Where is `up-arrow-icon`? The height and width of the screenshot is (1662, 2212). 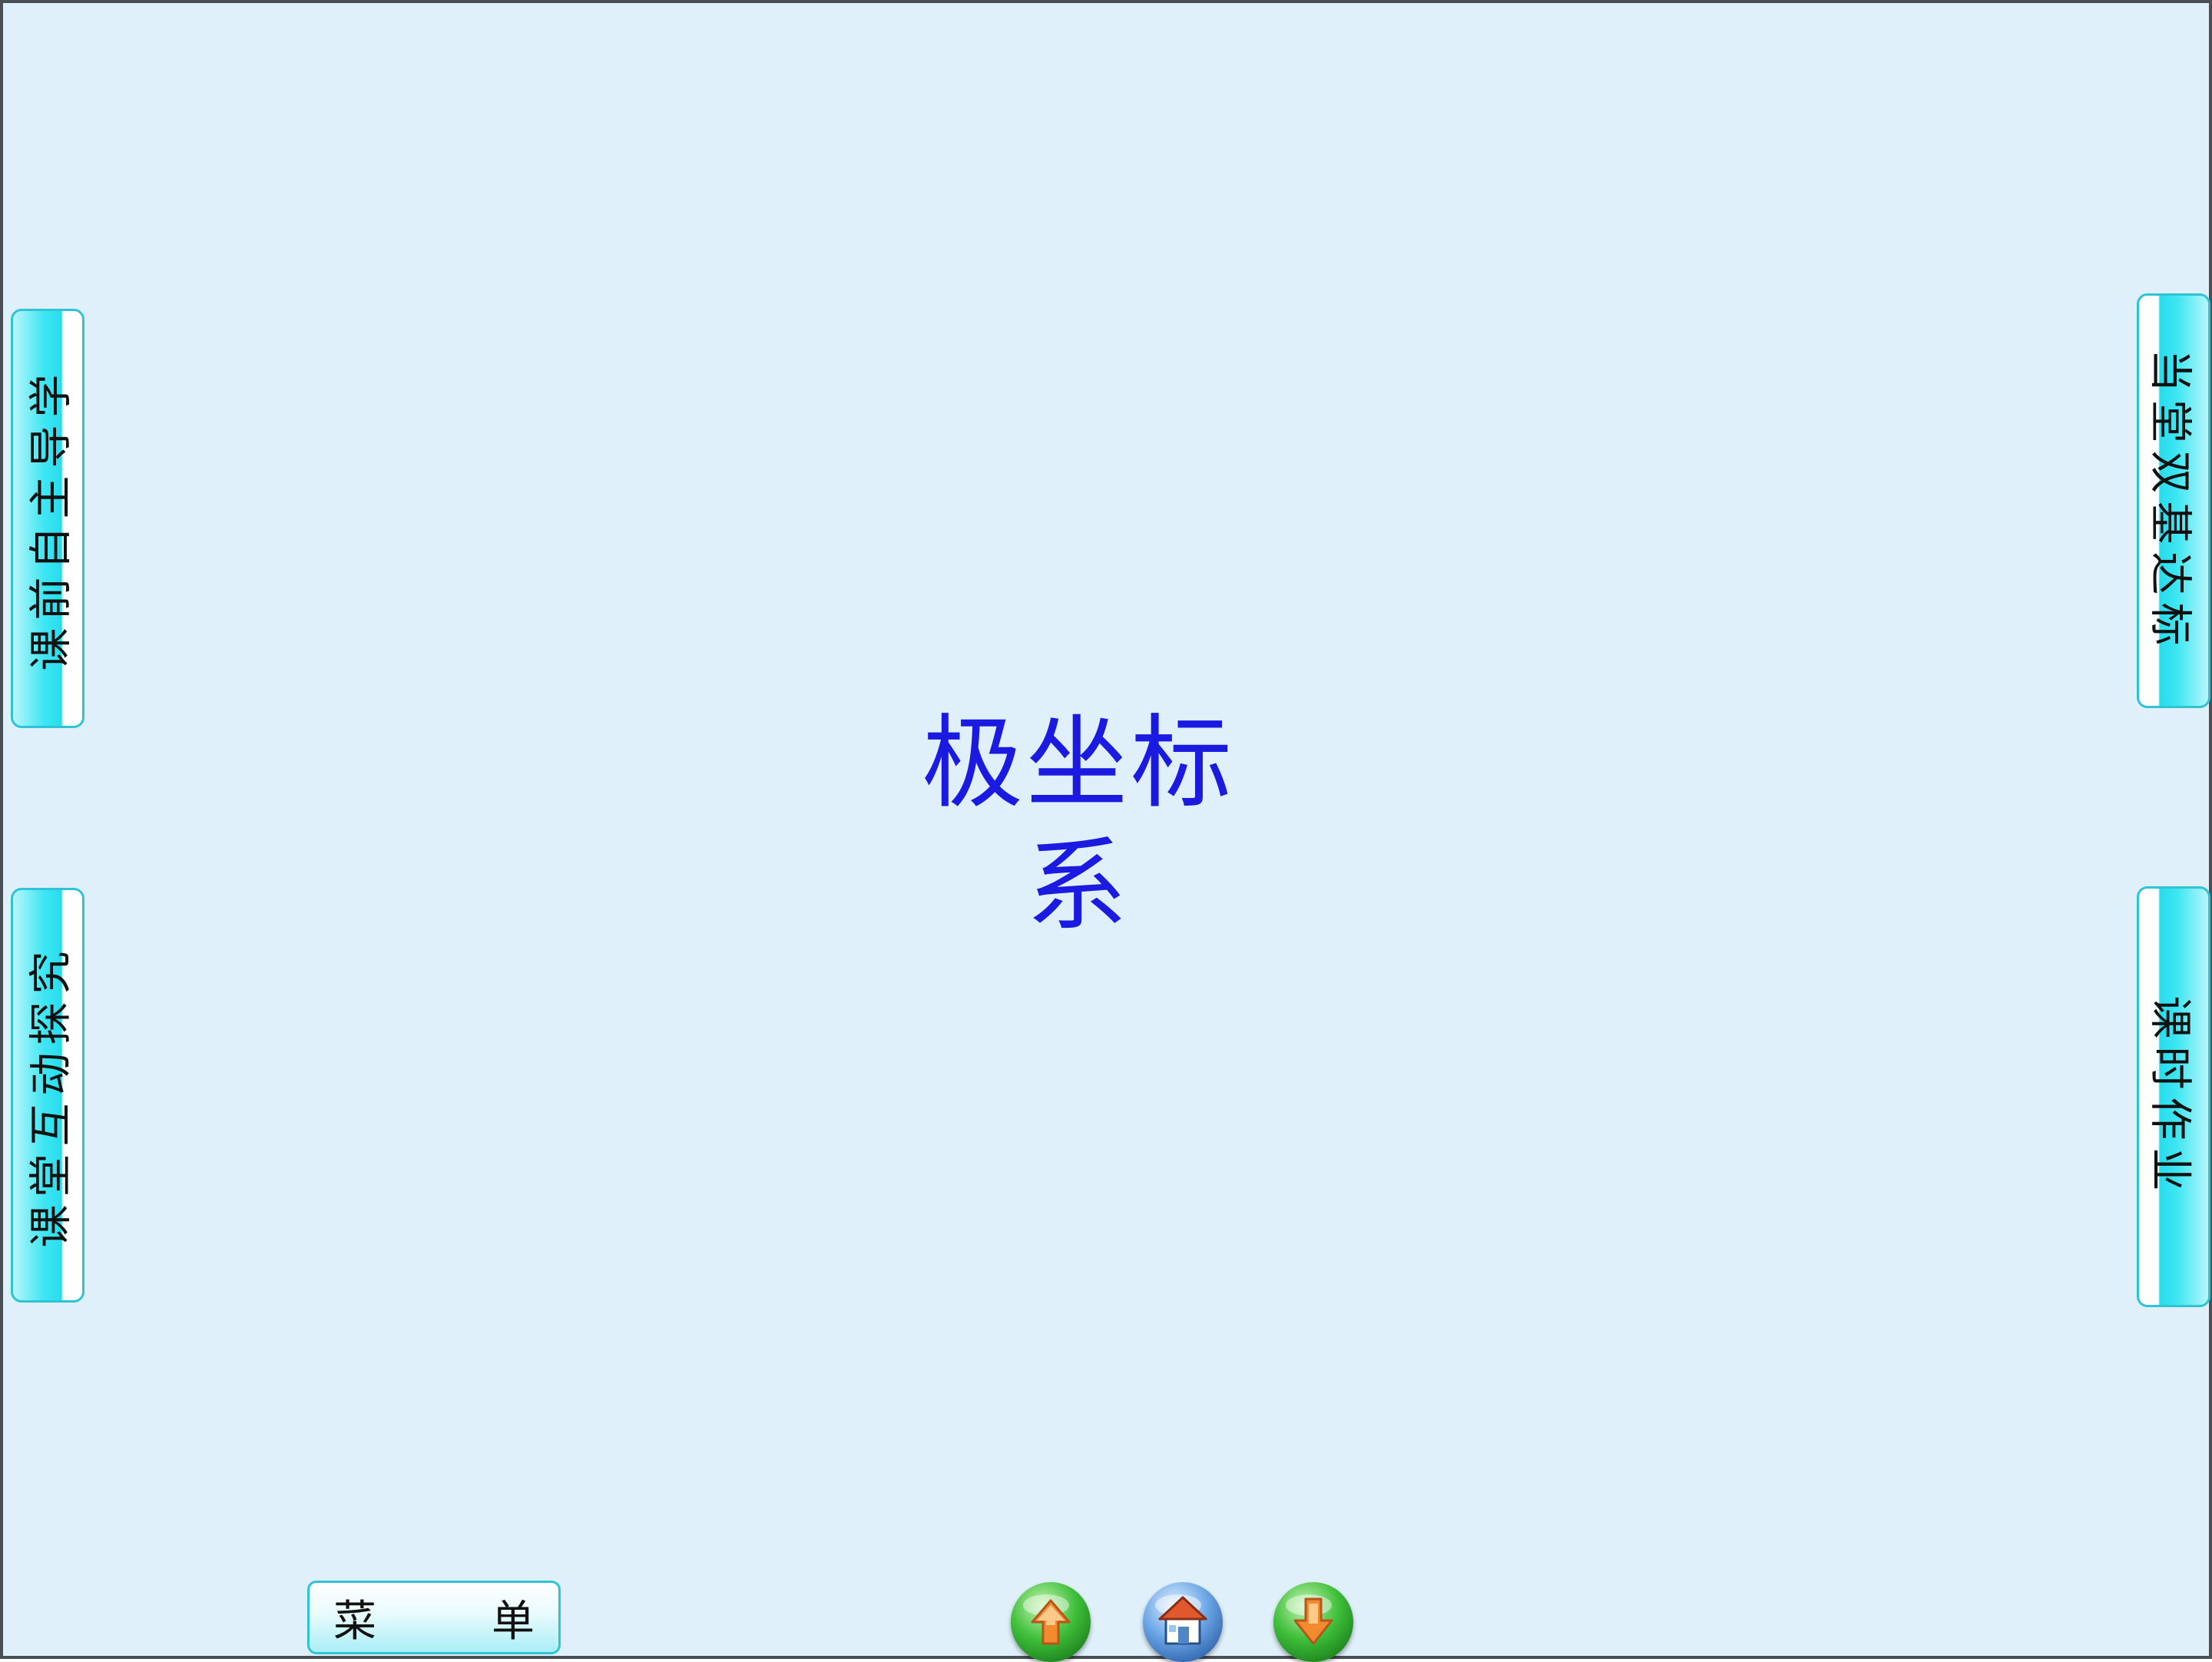
up-arrow-icon is located at coordinates (1047, 1619).